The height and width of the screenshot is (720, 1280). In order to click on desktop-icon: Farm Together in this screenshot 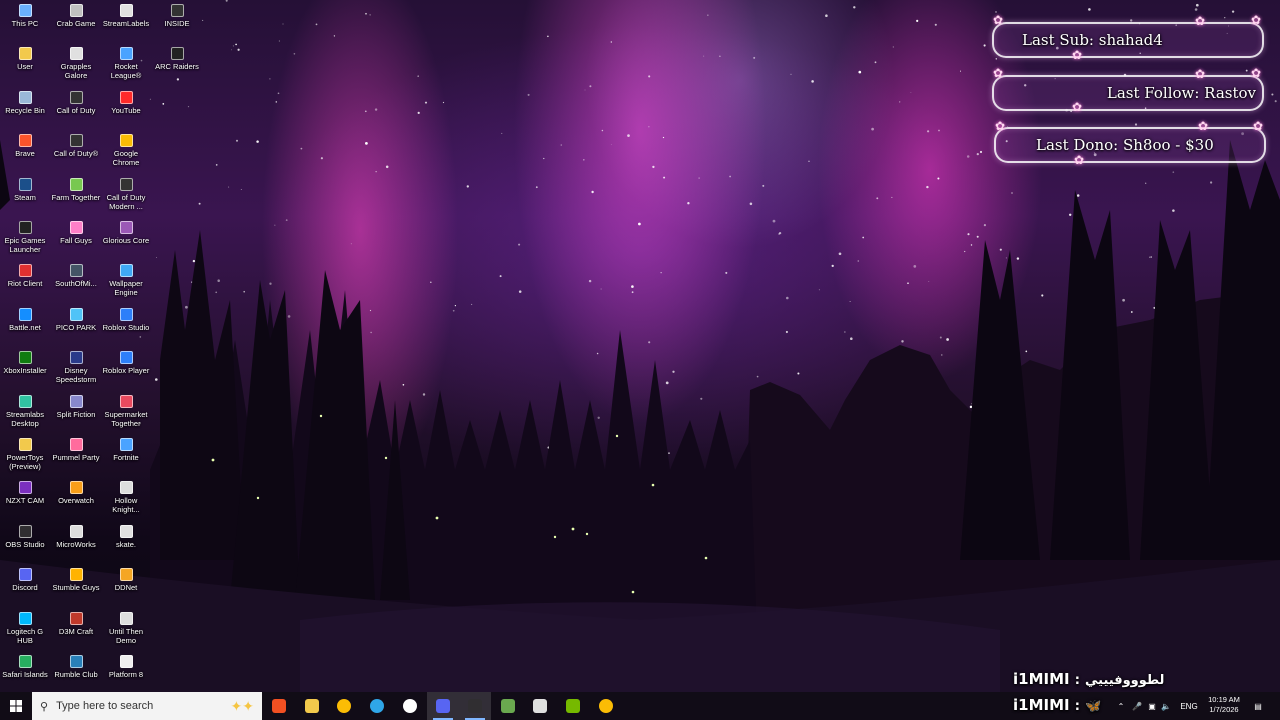, I will do `click(76, 189)`.